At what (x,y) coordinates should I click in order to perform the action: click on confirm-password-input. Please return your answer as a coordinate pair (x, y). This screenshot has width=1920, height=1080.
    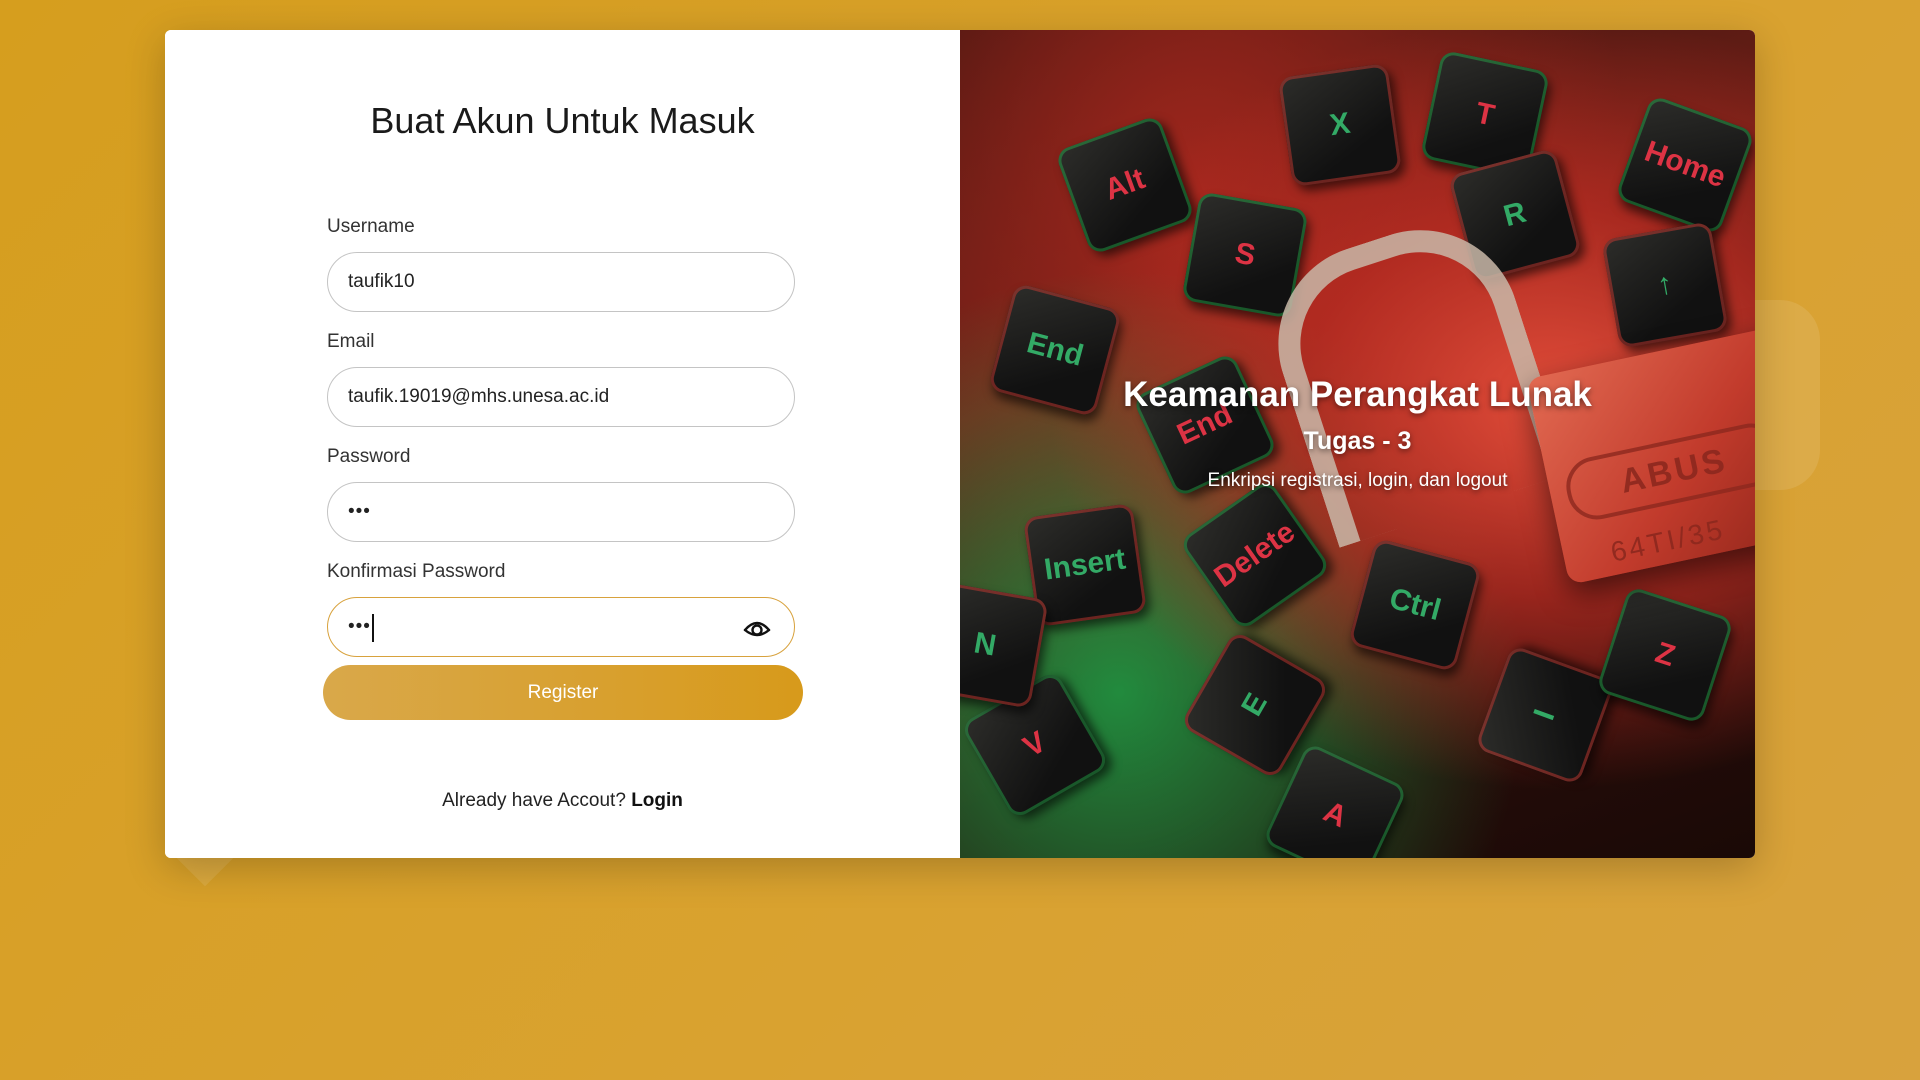
    Looking at the image, I should click on (538, 627).